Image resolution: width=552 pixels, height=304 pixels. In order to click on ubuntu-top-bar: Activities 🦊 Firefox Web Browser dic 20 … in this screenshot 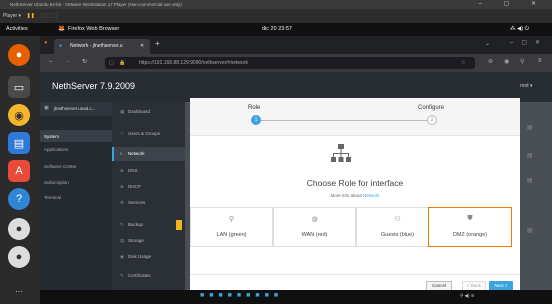, I will do `click(276, 29)`.